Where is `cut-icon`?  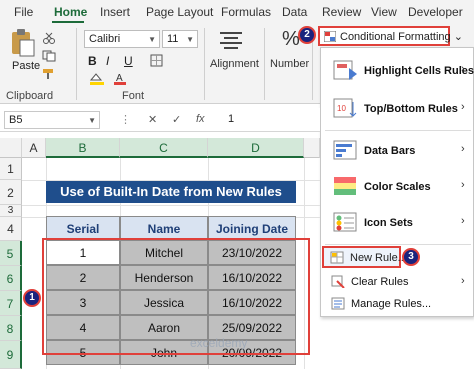 cut-icon is located at coordinates (49, 38).